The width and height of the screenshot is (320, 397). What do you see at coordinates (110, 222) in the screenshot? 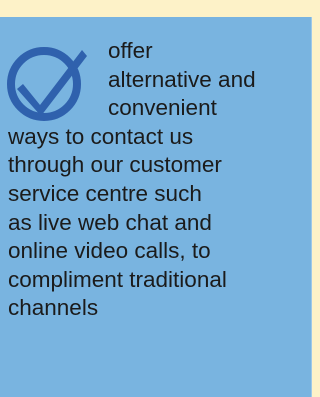
I see `text-line-7: as live web chat and` at bounding box center [110, 222].